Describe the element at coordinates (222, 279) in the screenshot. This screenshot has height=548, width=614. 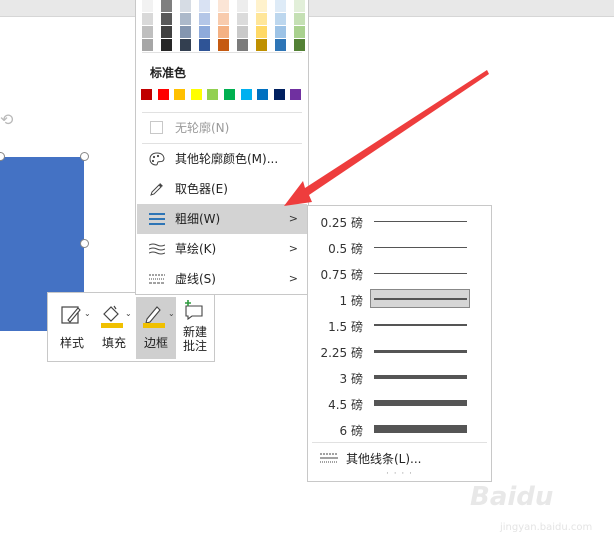
I see `dash-item: 虚线(S) >` at that location.